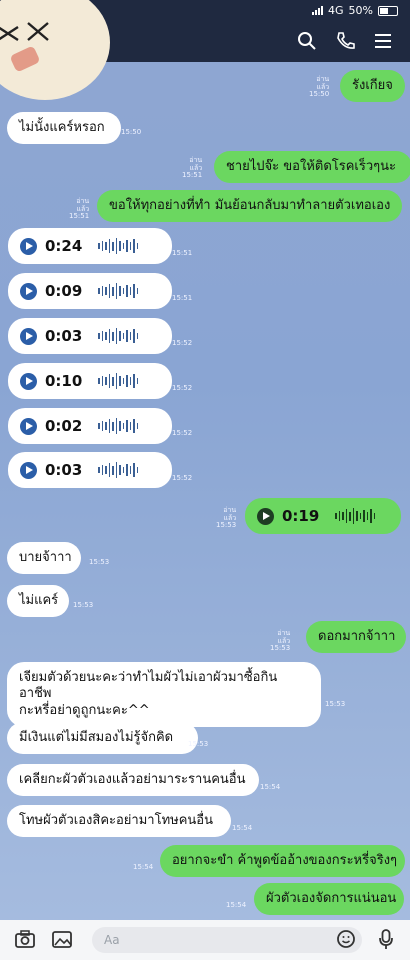  Describe the element at coordinates (131, 132) in the screenshot. I see `message-time: 15:50` at that location.